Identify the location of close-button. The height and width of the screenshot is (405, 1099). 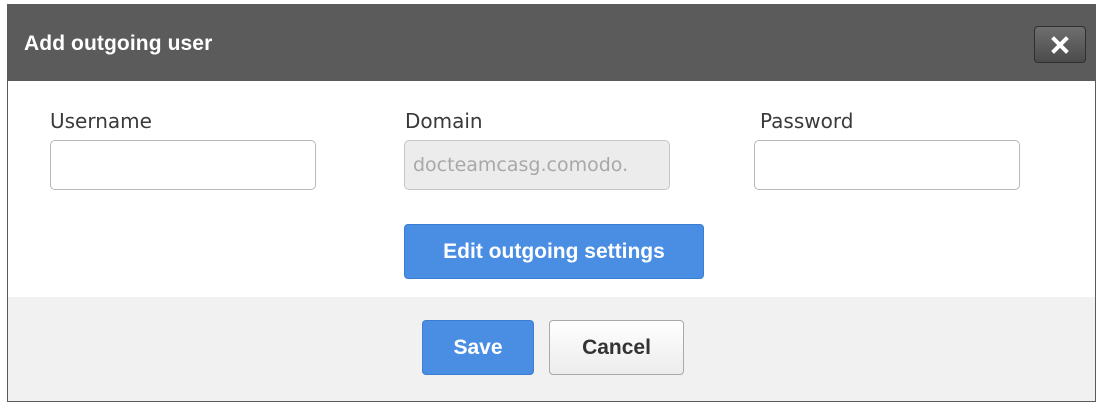
(1060, 44).